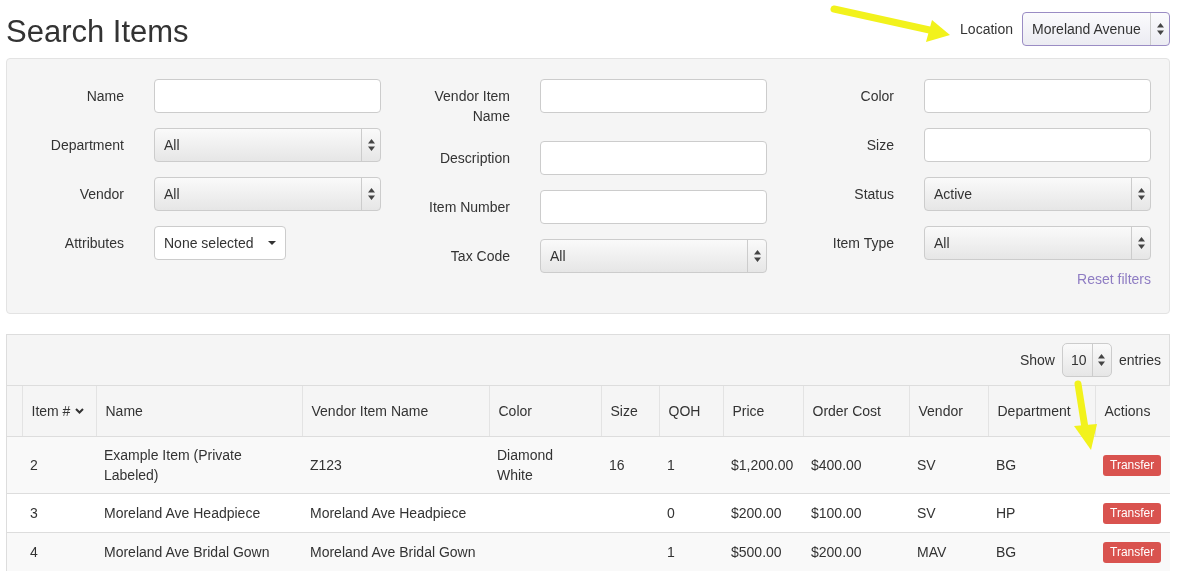  Describe the element at coordinates (877, 96) in the screenshot. I see `filter-label: Color` at that location.